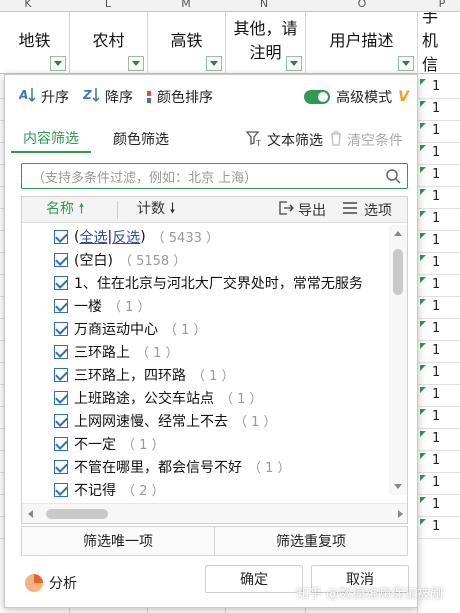  I want to click on scroll-left-icon, so click(30, 514).